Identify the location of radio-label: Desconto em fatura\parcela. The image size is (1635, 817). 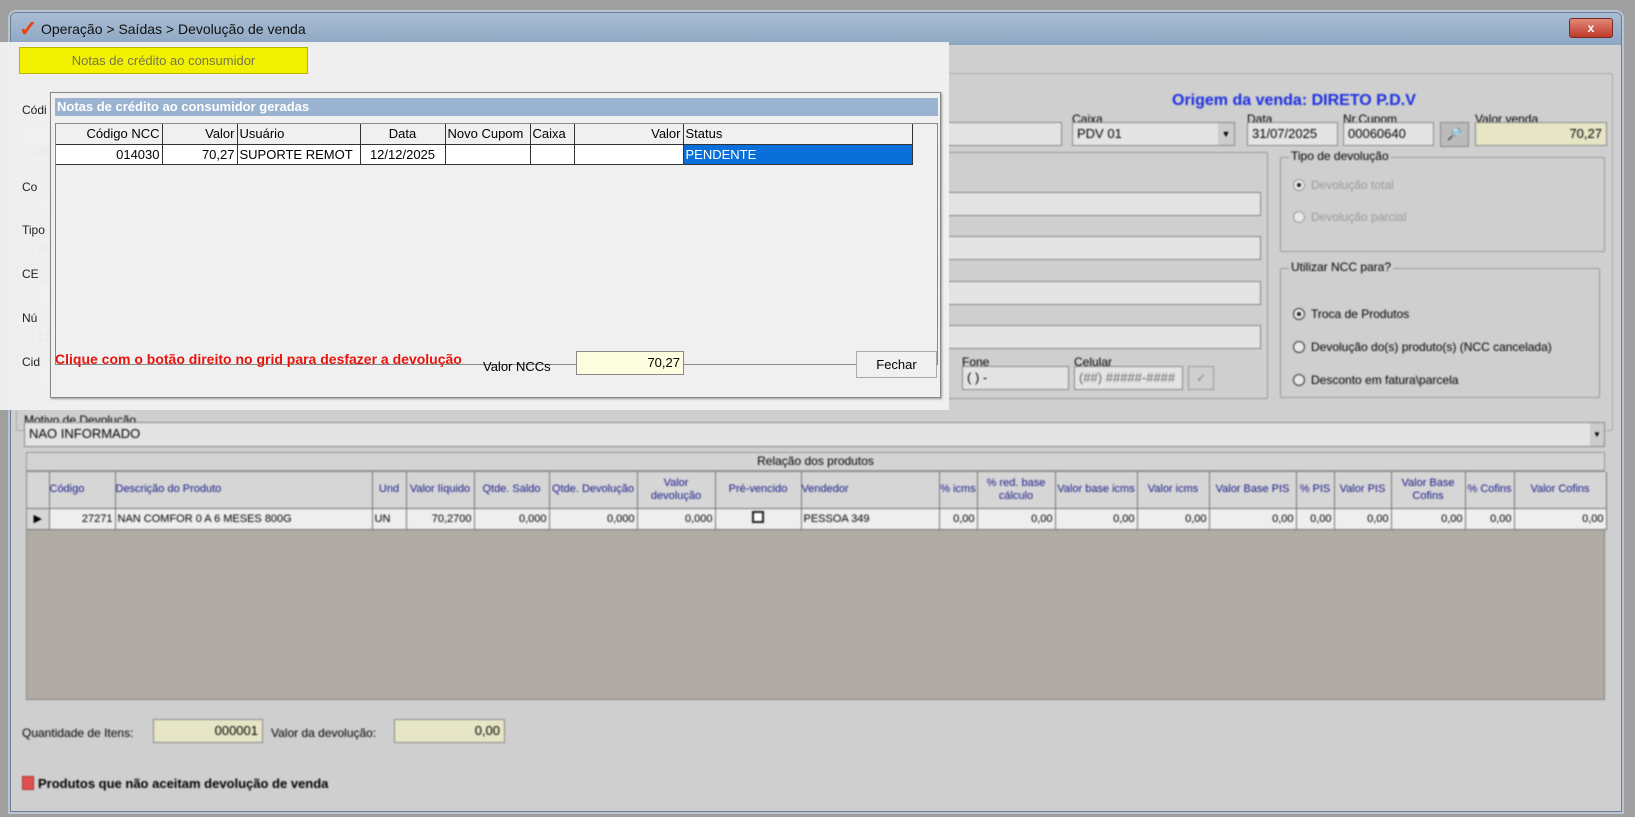
(1385, 380).